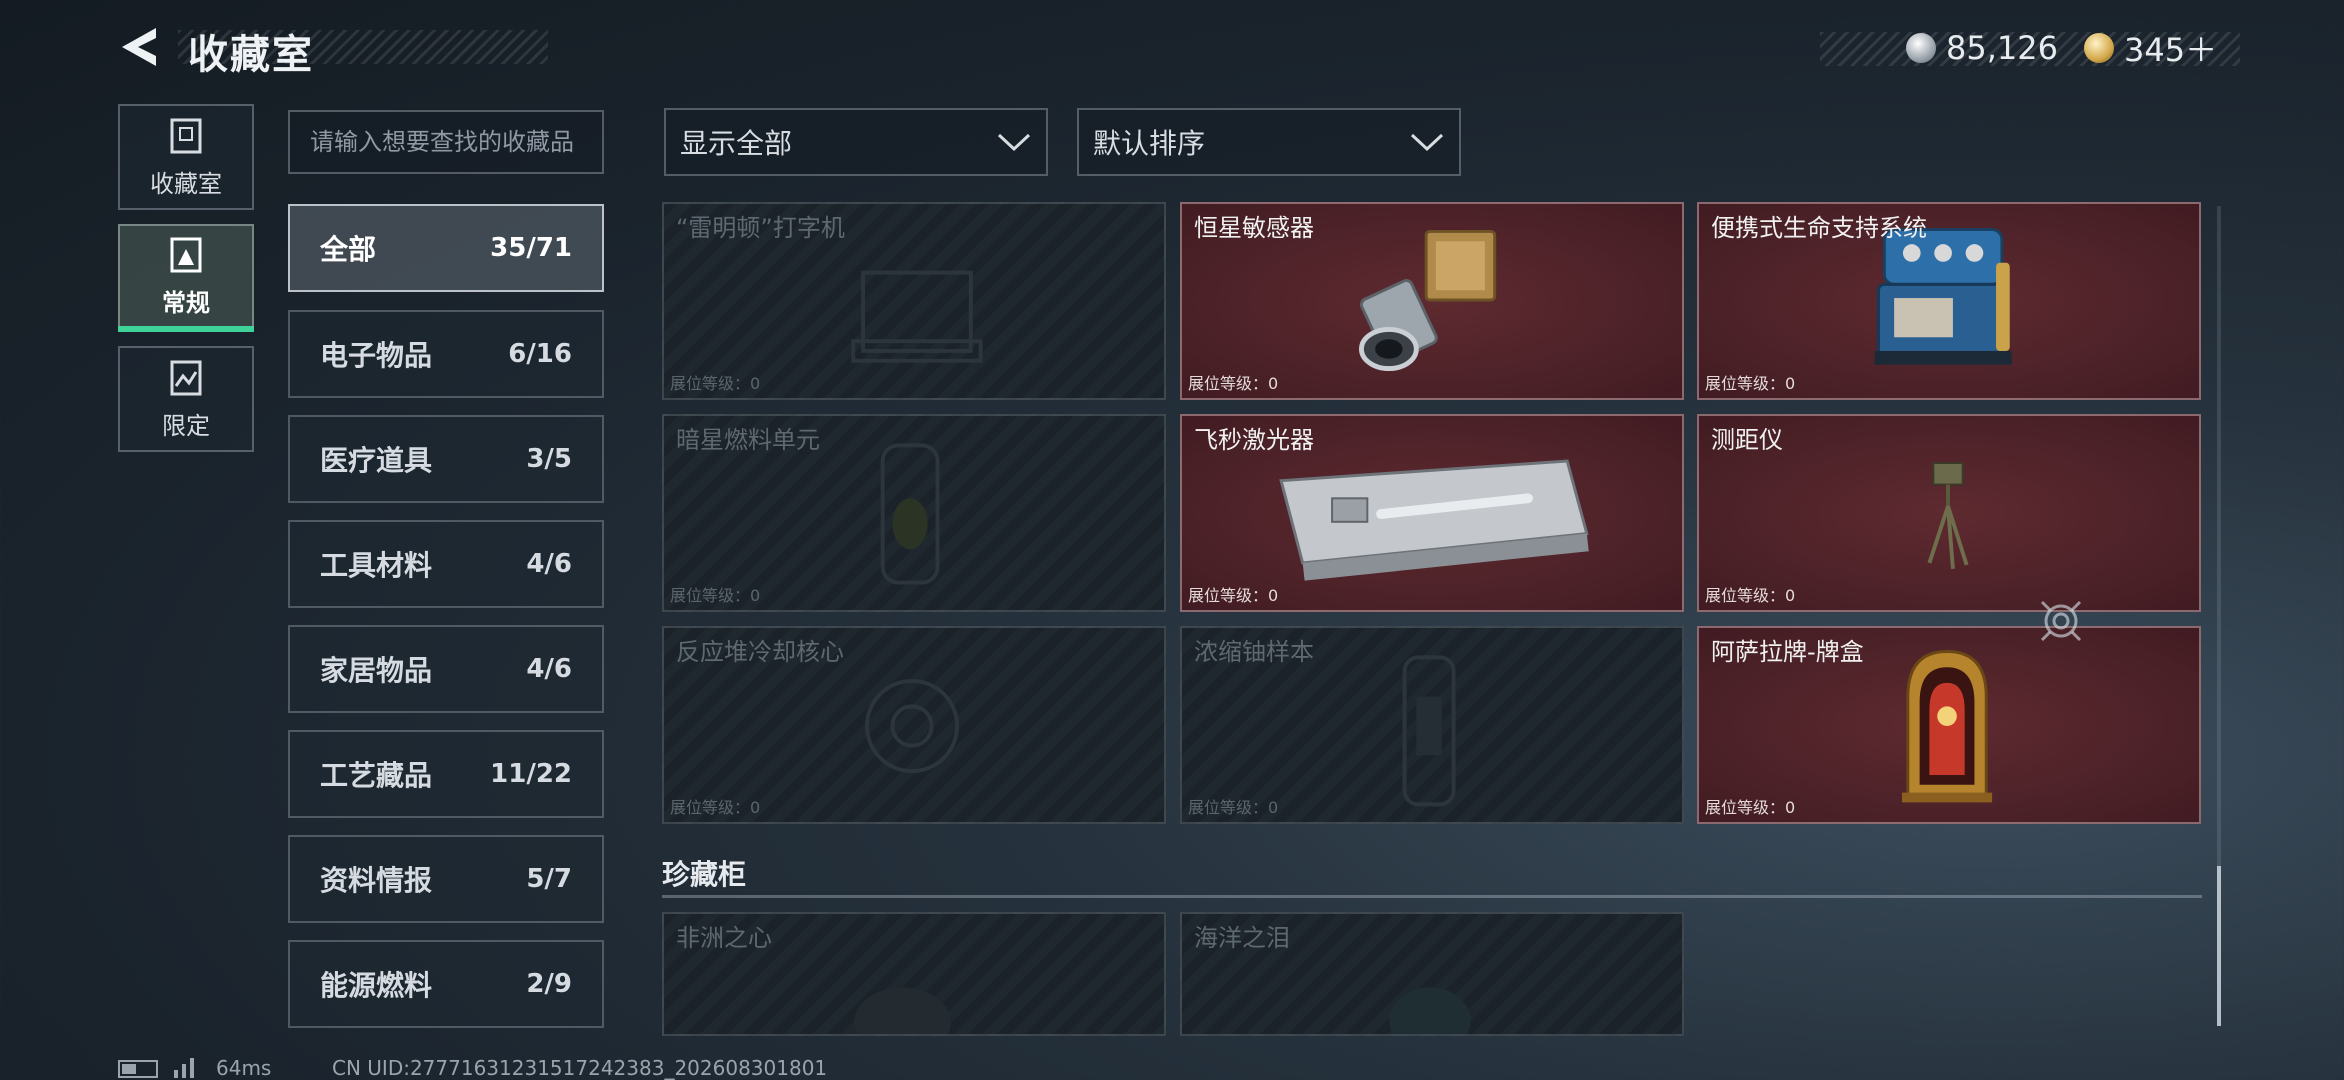 The width and height of the screenshot is (2344, 1080). I want to click on sort-dropdown: 默认排序, so click(1269, 142).